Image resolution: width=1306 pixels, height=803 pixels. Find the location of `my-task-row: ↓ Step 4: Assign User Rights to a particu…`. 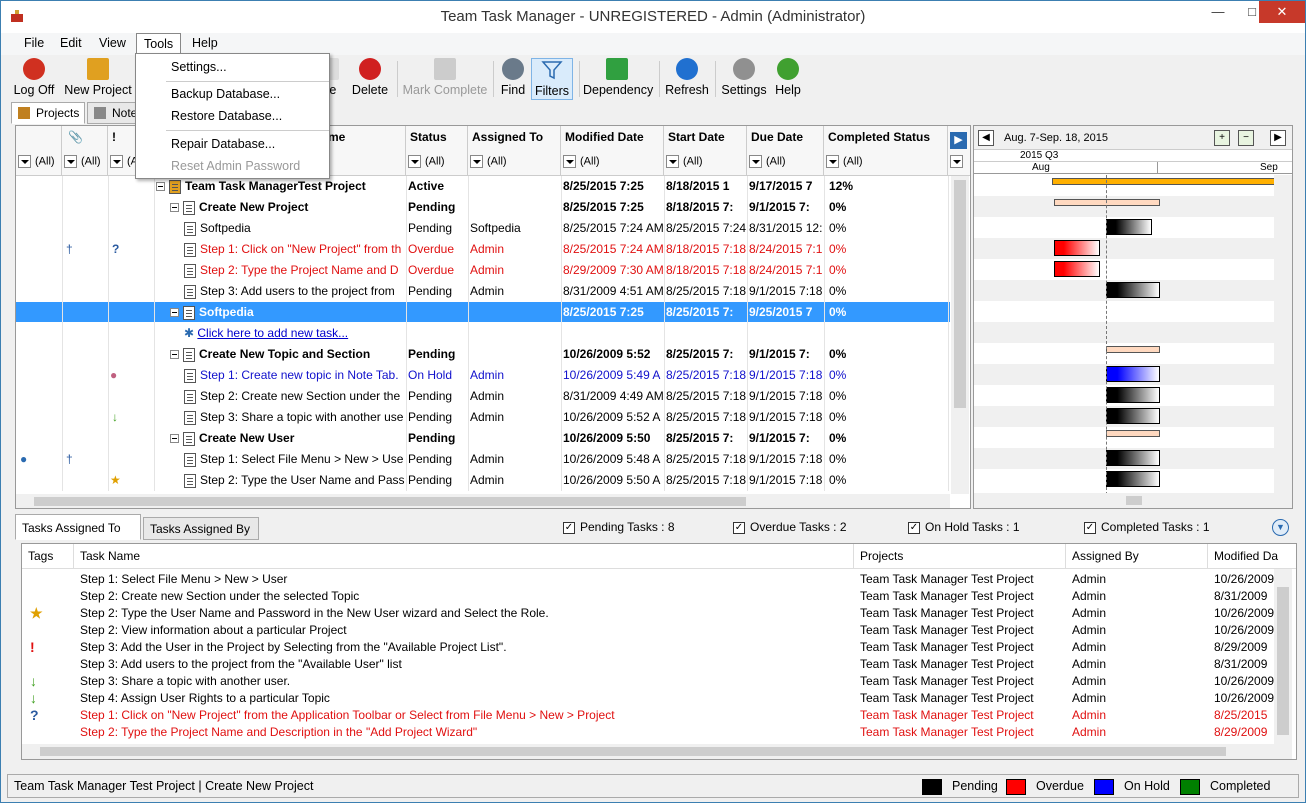

my-task-row: ↓ Step 4: Assign User Rights to a particu… is located at coordinates (648, 698).